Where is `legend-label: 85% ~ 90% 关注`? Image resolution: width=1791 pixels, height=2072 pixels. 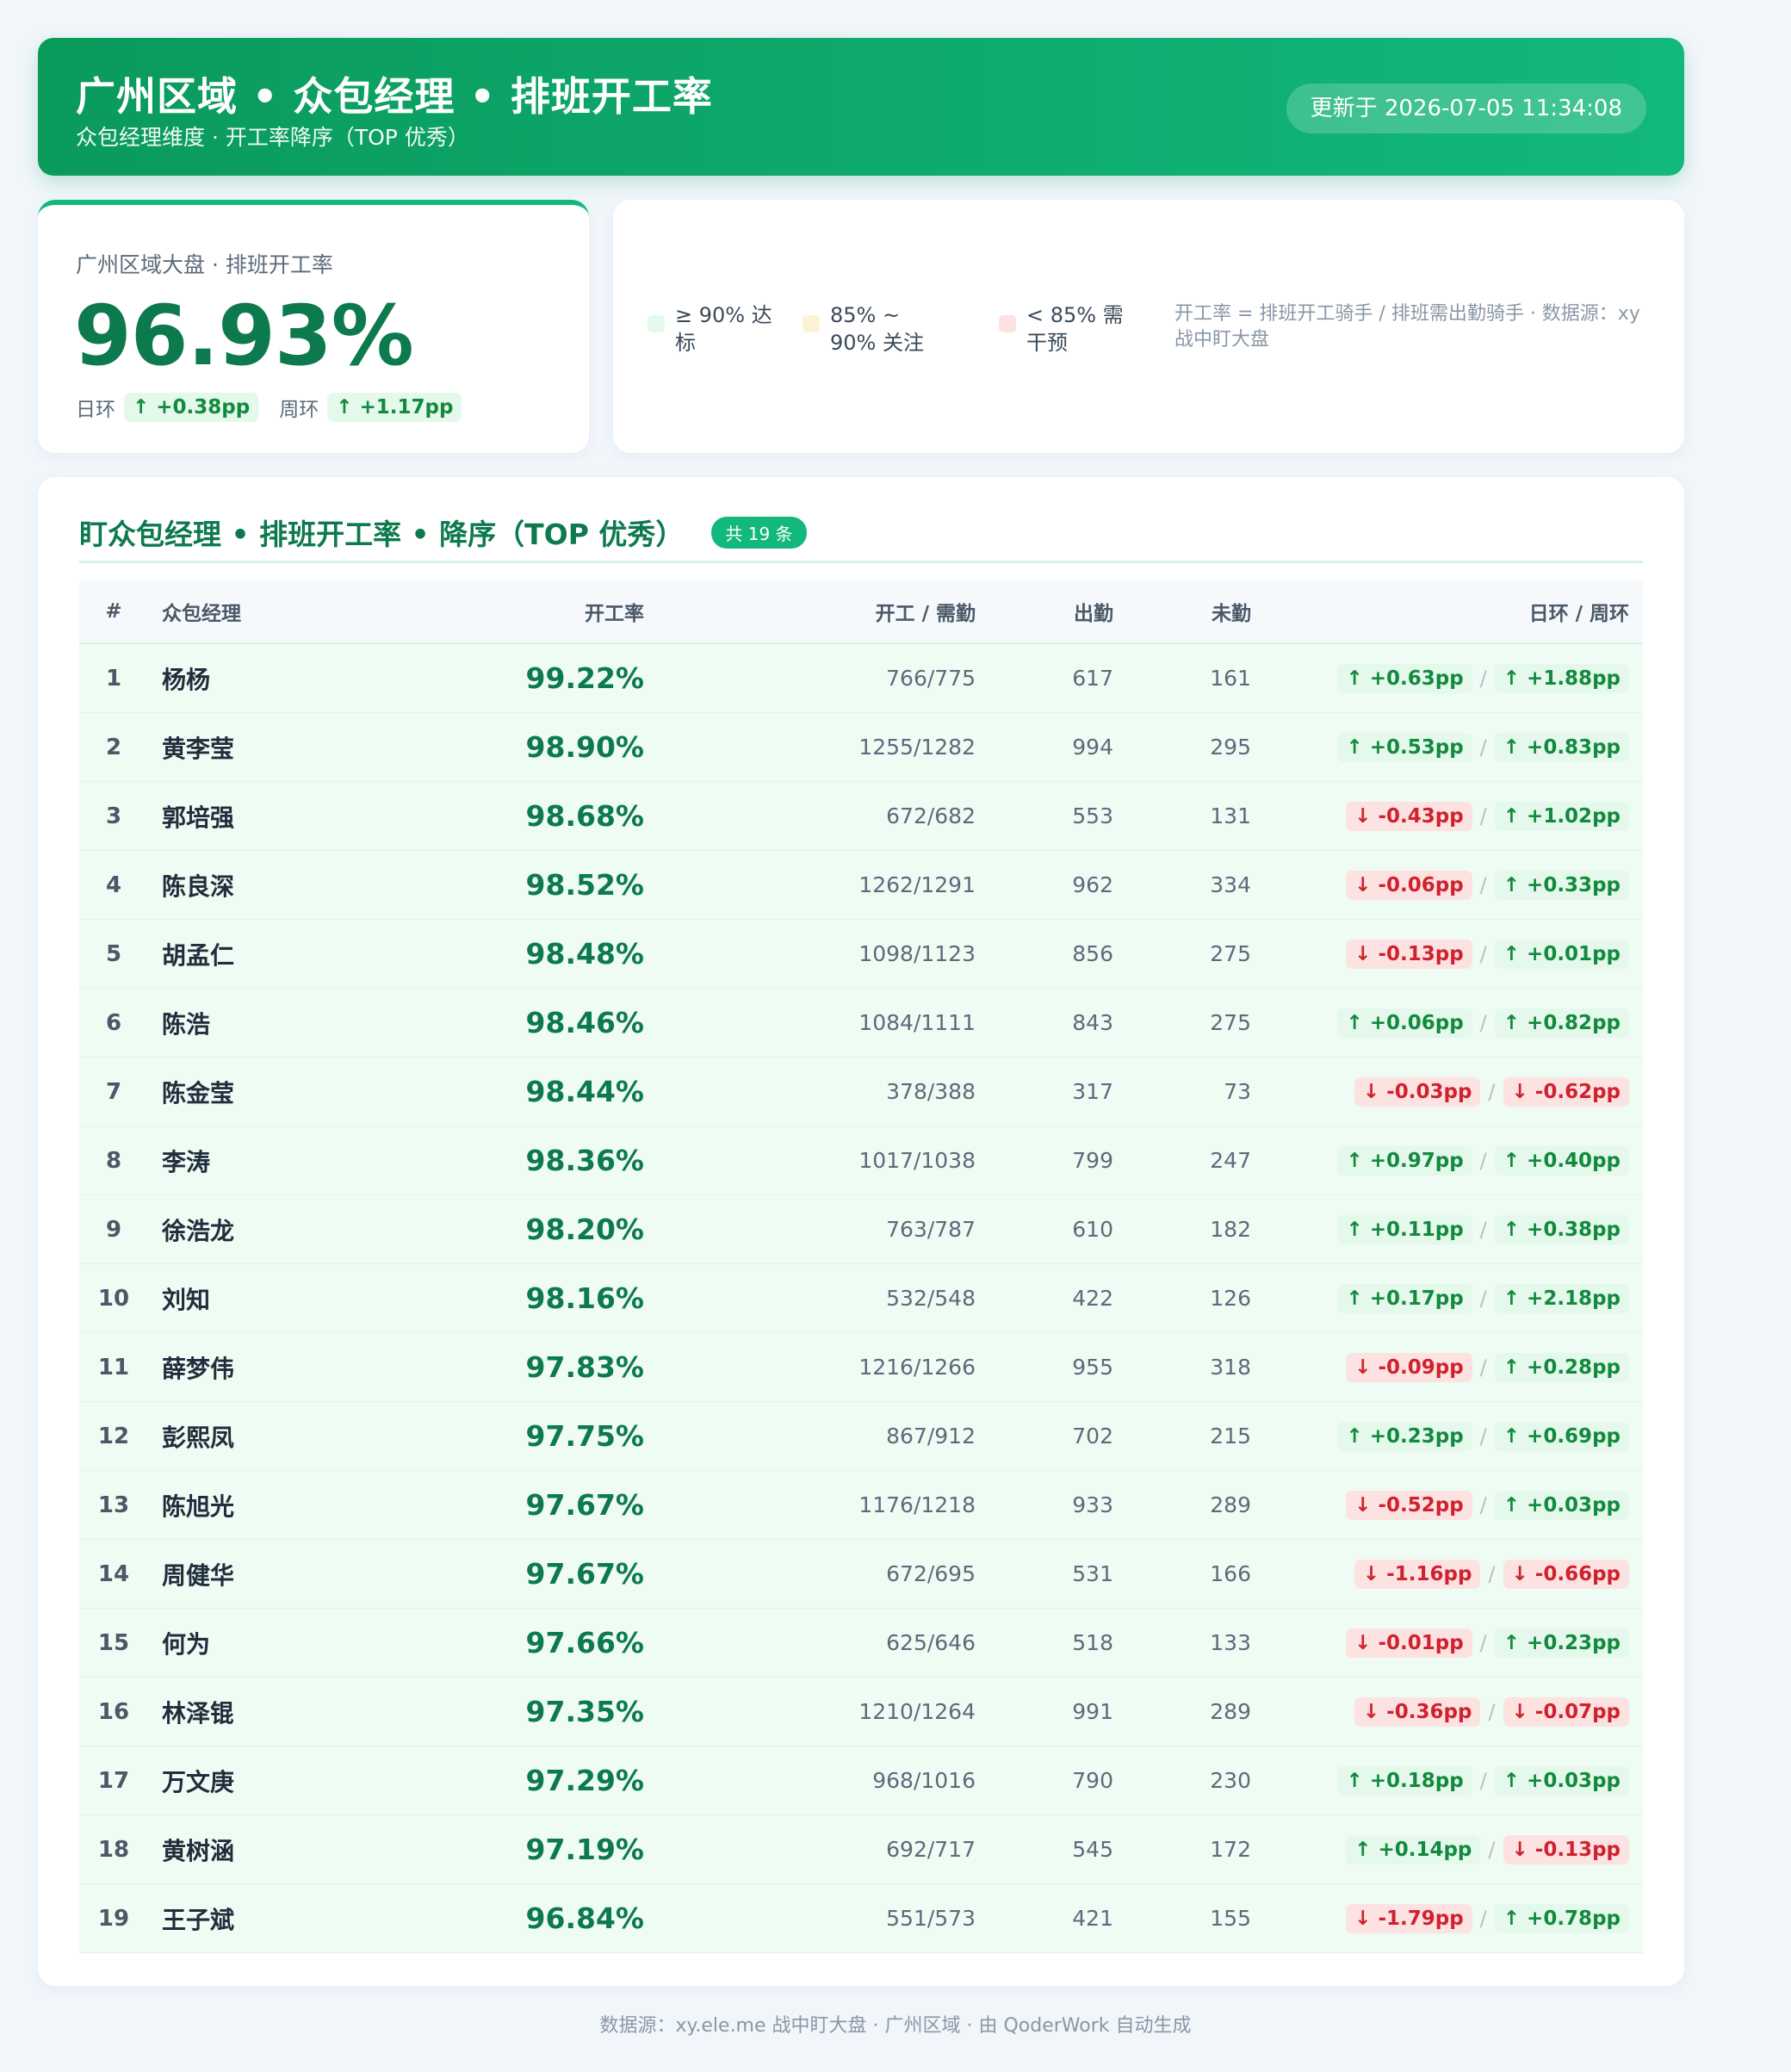 legend-label: 85% ~ 90% 关注 is located at coordinates (877, 329).